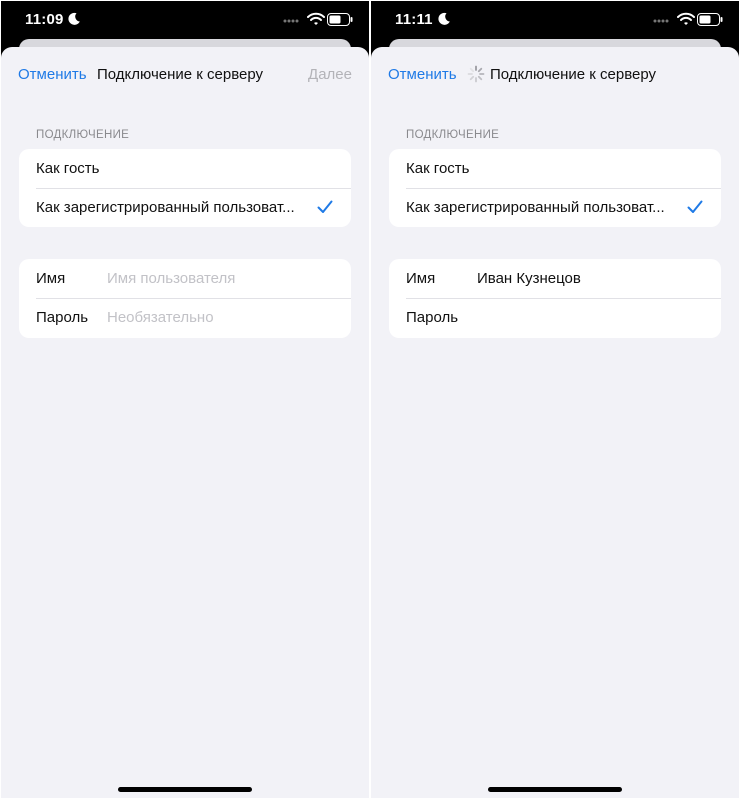 This screenshot has width=740, height=799. I want to click on next-button: Далее, so click(330, 74).